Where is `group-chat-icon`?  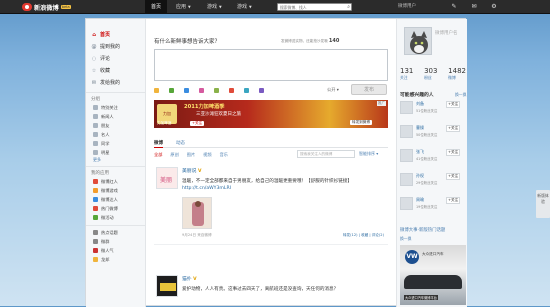
group-chat-icon is located at coordinates (95, 241).